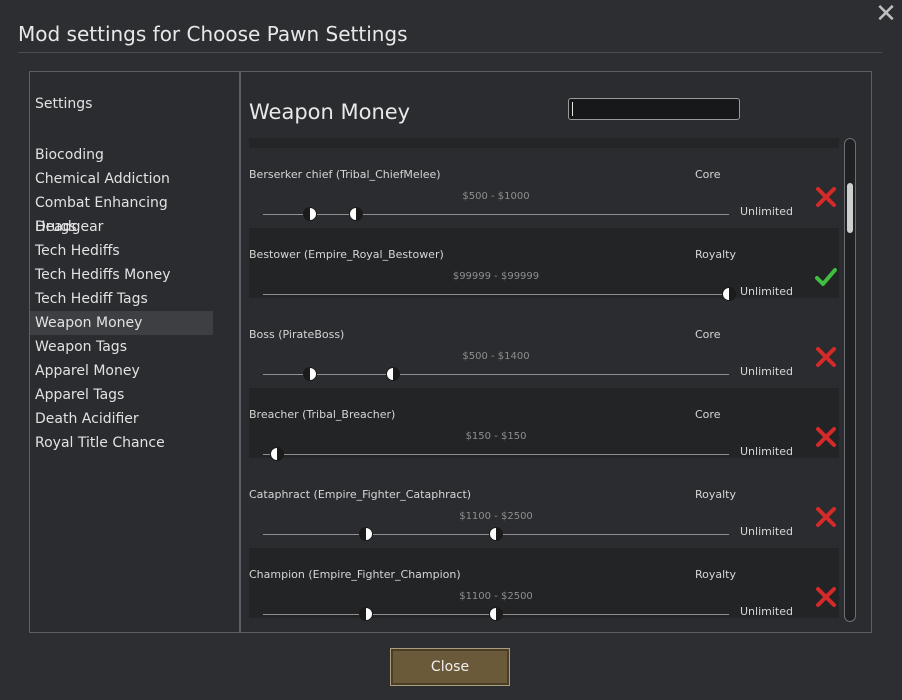 The image size is (902, 700). Describe the element at coordinates (121, 251) in the screenshot. I see `sidebar-item-tech-hediffs: Tech Hediffs` at that location.